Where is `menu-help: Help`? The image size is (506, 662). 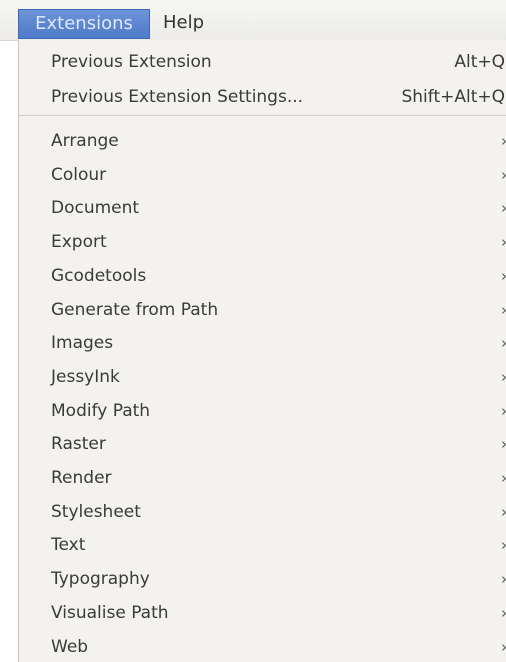 menu-help: Help is located at coordinates (183, 23).